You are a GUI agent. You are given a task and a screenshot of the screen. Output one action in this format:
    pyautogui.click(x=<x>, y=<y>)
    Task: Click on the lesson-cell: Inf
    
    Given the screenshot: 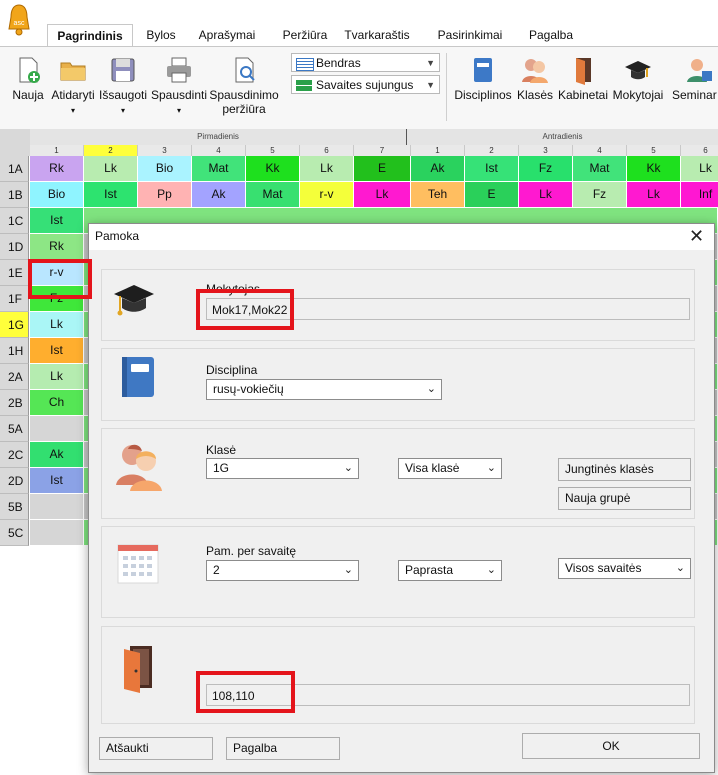 What is the action you would take?
    pyautogui.click(x=699, y=194)
    